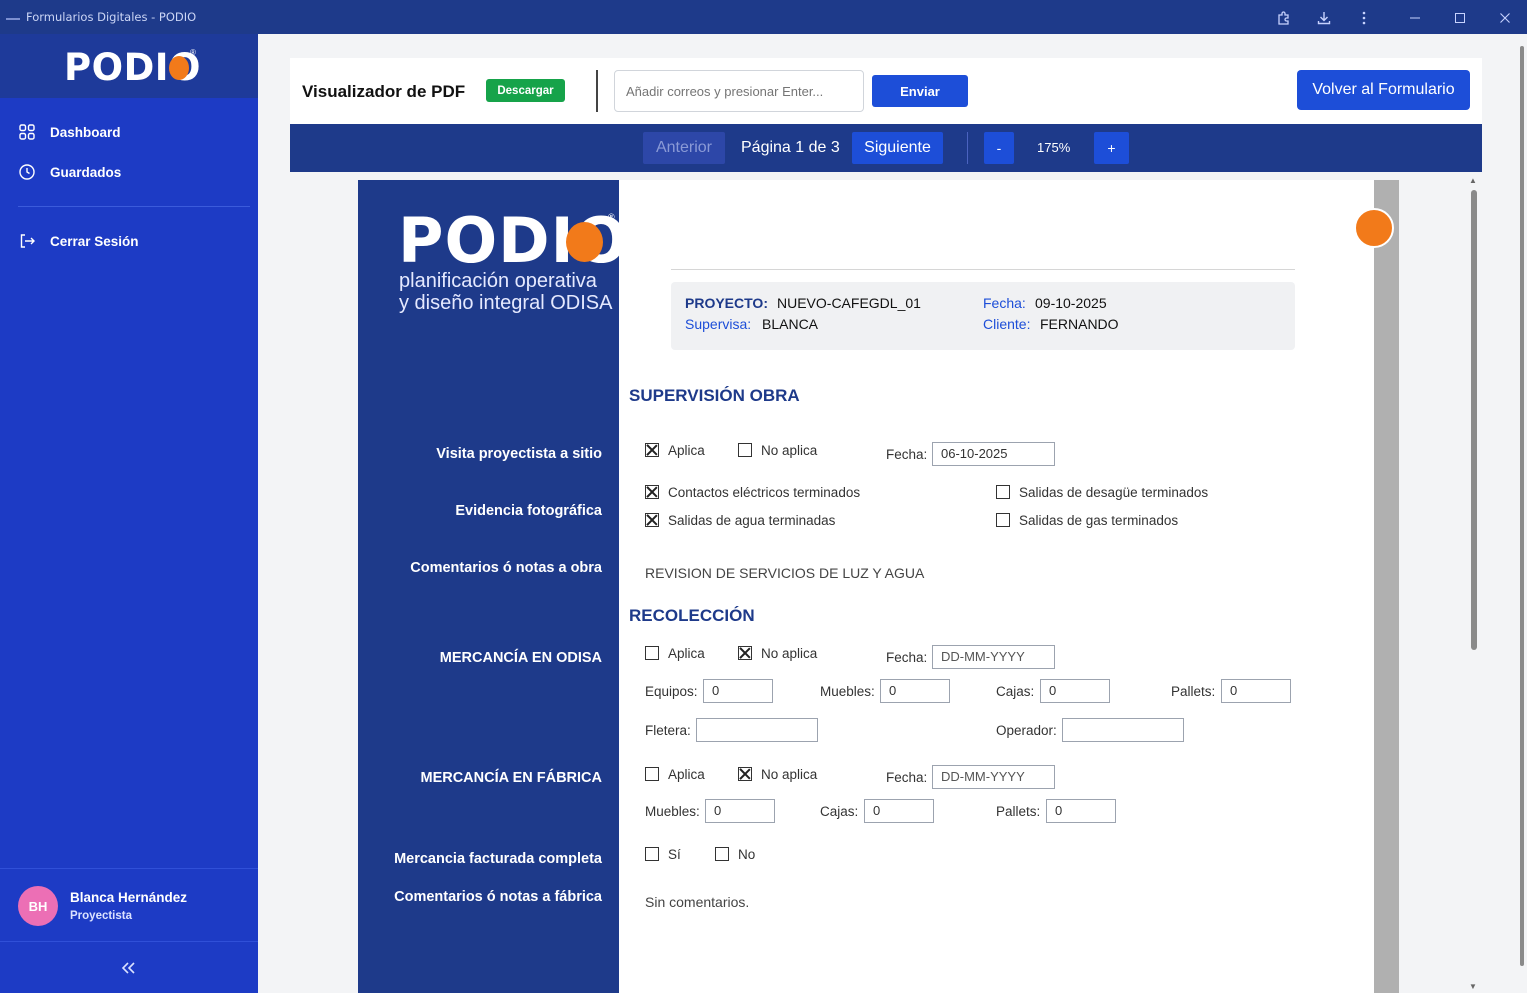  What do you see at coordinates (134, 206) in the screenshot?
I see `sidebar-divider` at bounding box center [134, 206].